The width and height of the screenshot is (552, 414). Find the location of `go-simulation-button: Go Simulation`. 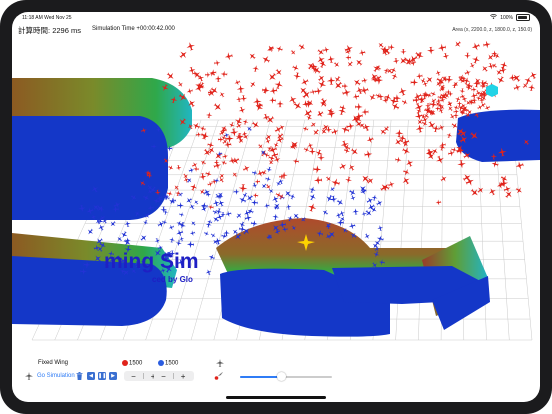

go-simulation-button: Go Simulation is located at coordinates (56, 376).